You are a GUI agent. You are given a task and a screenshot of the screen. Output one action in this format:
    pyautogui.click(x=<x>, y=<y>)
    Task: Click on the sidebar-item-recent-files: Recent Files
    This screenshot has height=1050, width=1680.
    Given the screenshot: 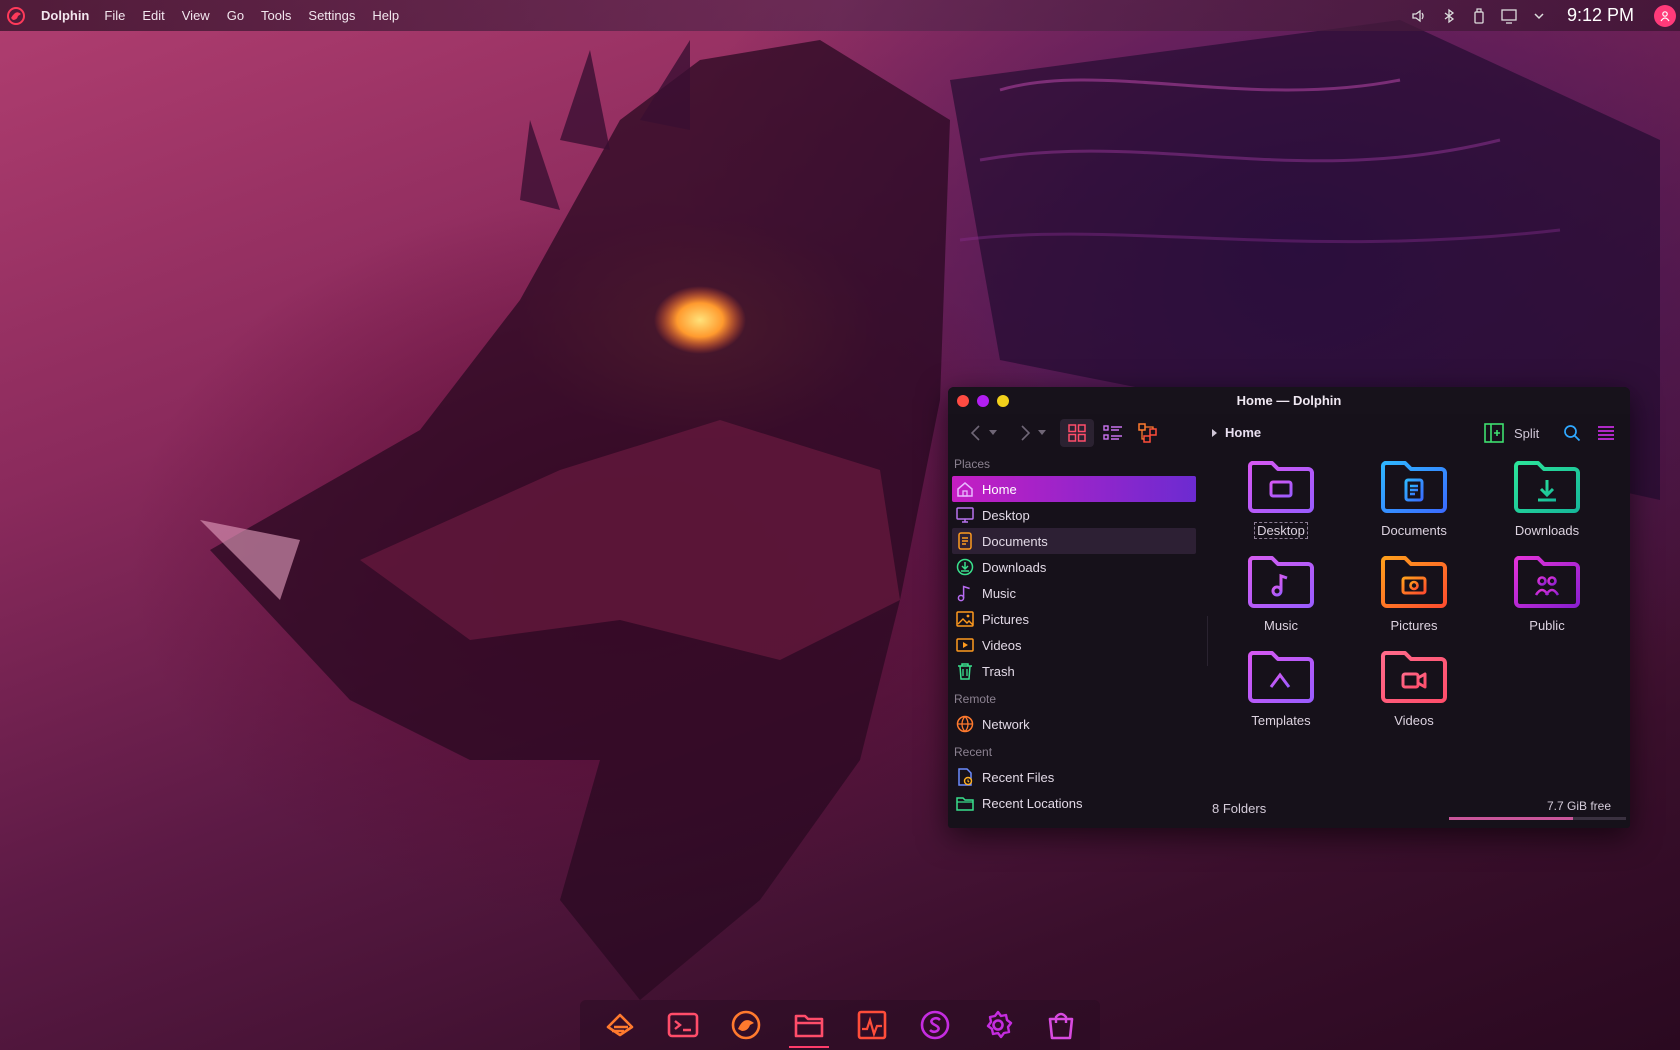 What is the action you would take?
    pyautogui.click(x=1074, y=777)
    